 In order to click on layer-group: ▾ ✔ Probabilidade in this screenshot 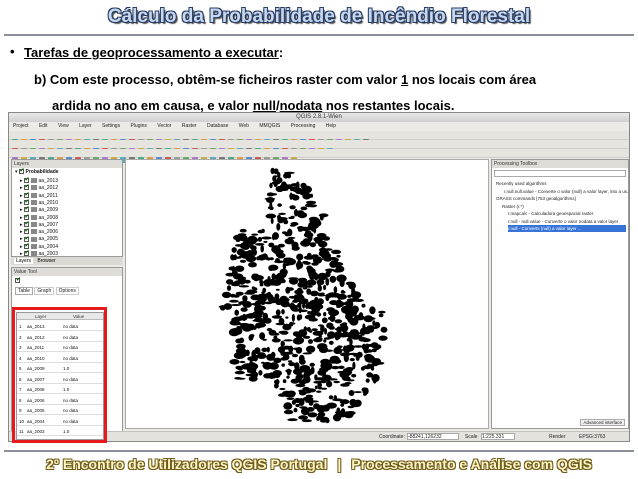, I will do `click(37, 172)`.